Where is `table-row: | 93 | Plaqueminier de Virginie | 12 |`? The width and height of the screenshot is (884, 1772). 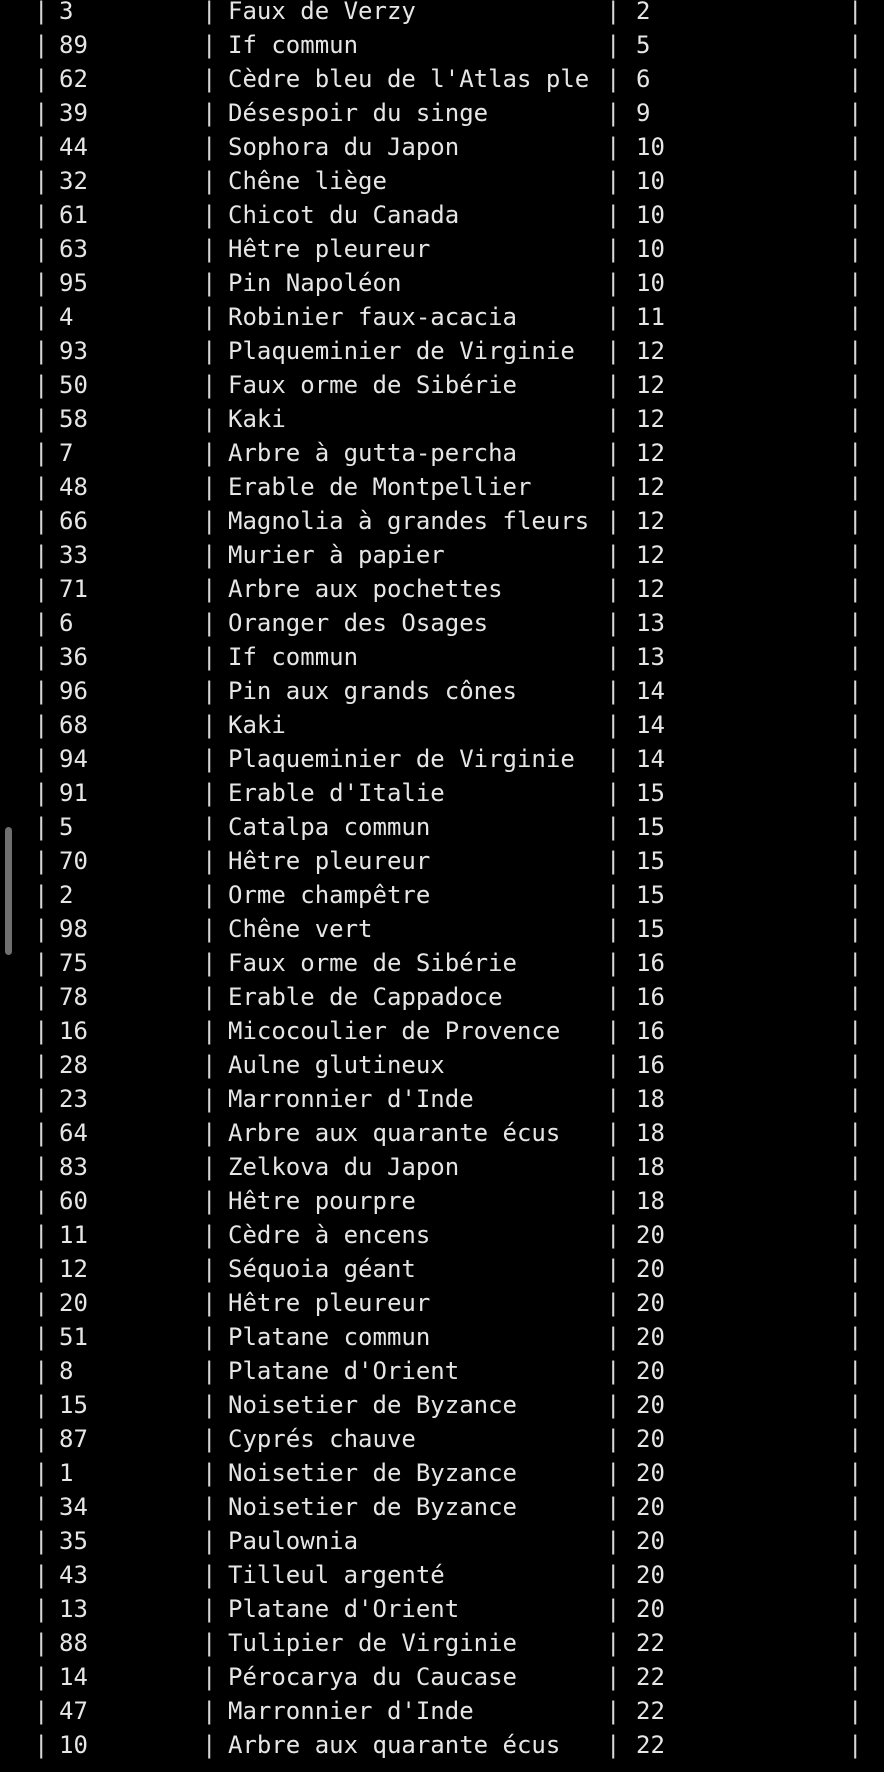
table-row: | 93 | Plaqueminier de Virginie | 12 | is located at coordinates (442, 351).